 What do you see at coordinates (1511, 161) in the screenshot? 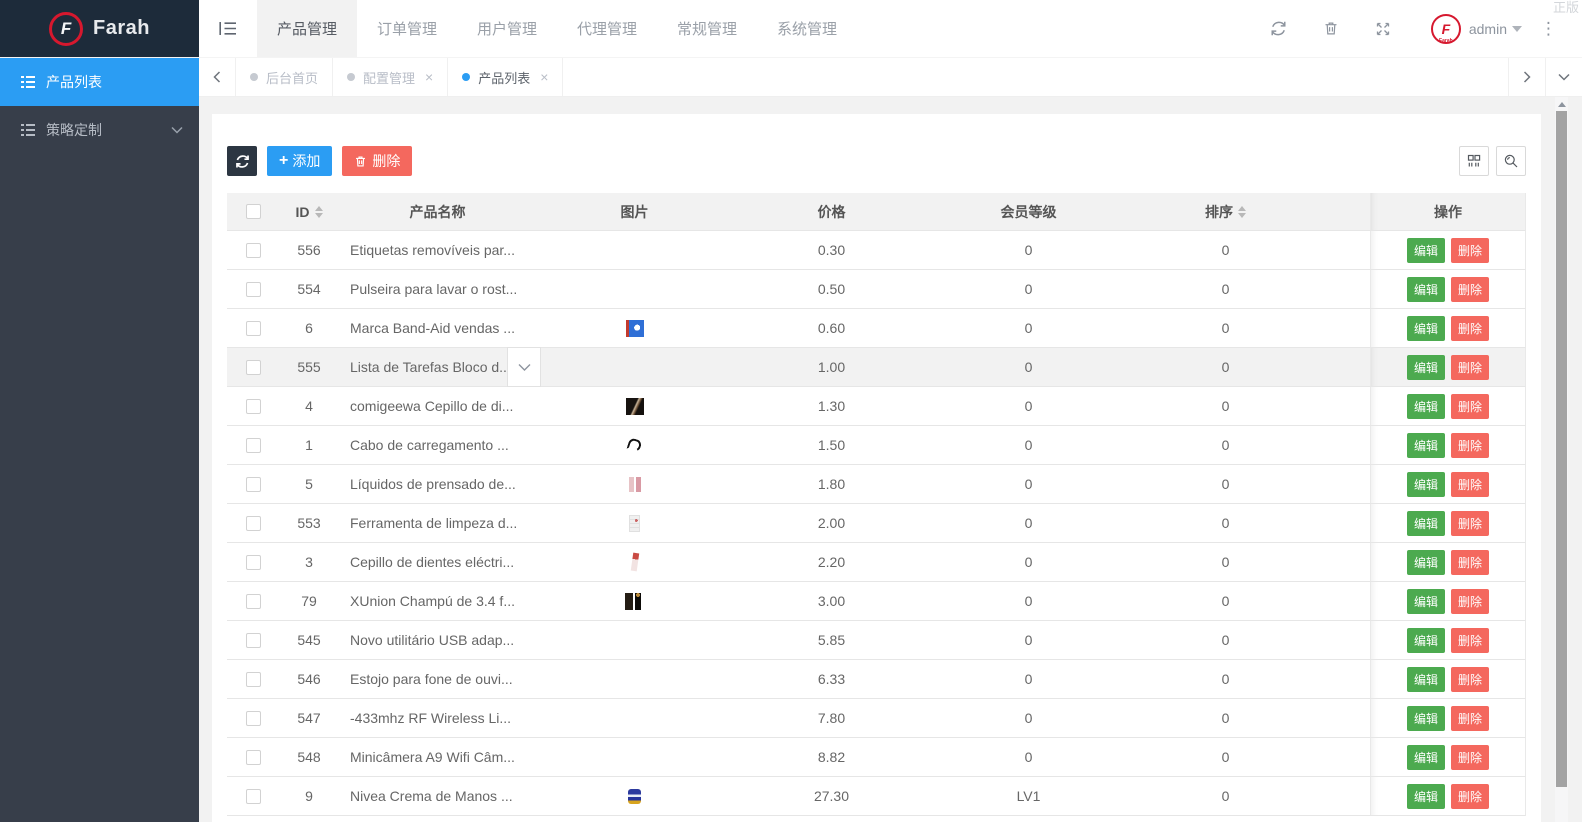
I see `table-search-button` at bounding box center [1511, 161].